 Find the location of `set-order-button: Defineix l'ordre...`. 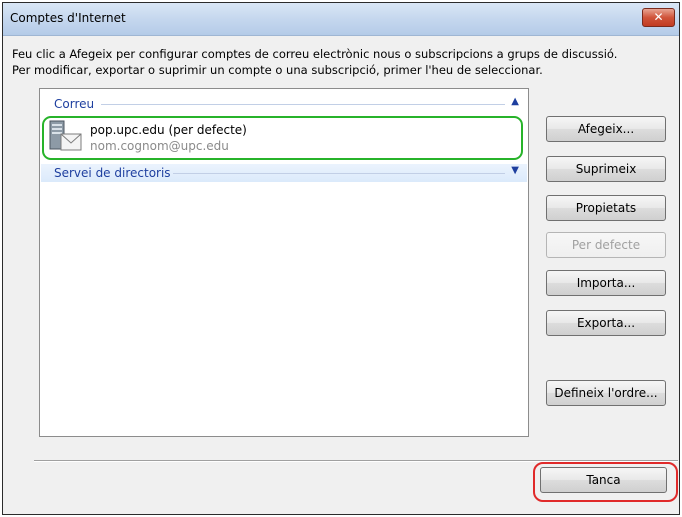

set-order-button: Defineix l'ordre... is located at coordinates (606, 393).